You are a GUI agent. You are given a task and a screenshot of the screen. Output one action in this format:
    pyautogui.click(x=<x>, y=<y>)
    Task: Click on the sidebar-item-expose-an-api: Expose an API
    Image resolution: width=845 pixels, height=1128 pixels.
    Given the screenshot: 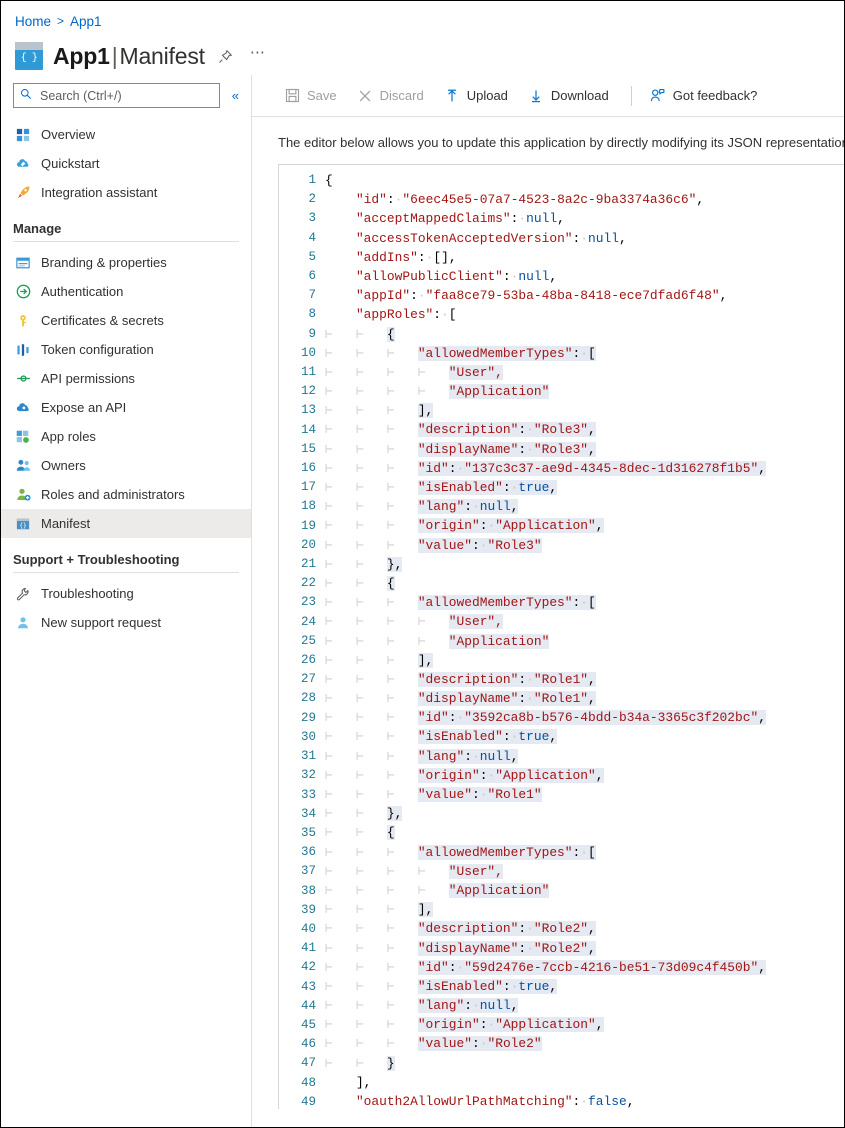 What is the action you would take?
    pyautogui.click(x=126, y=407)
    